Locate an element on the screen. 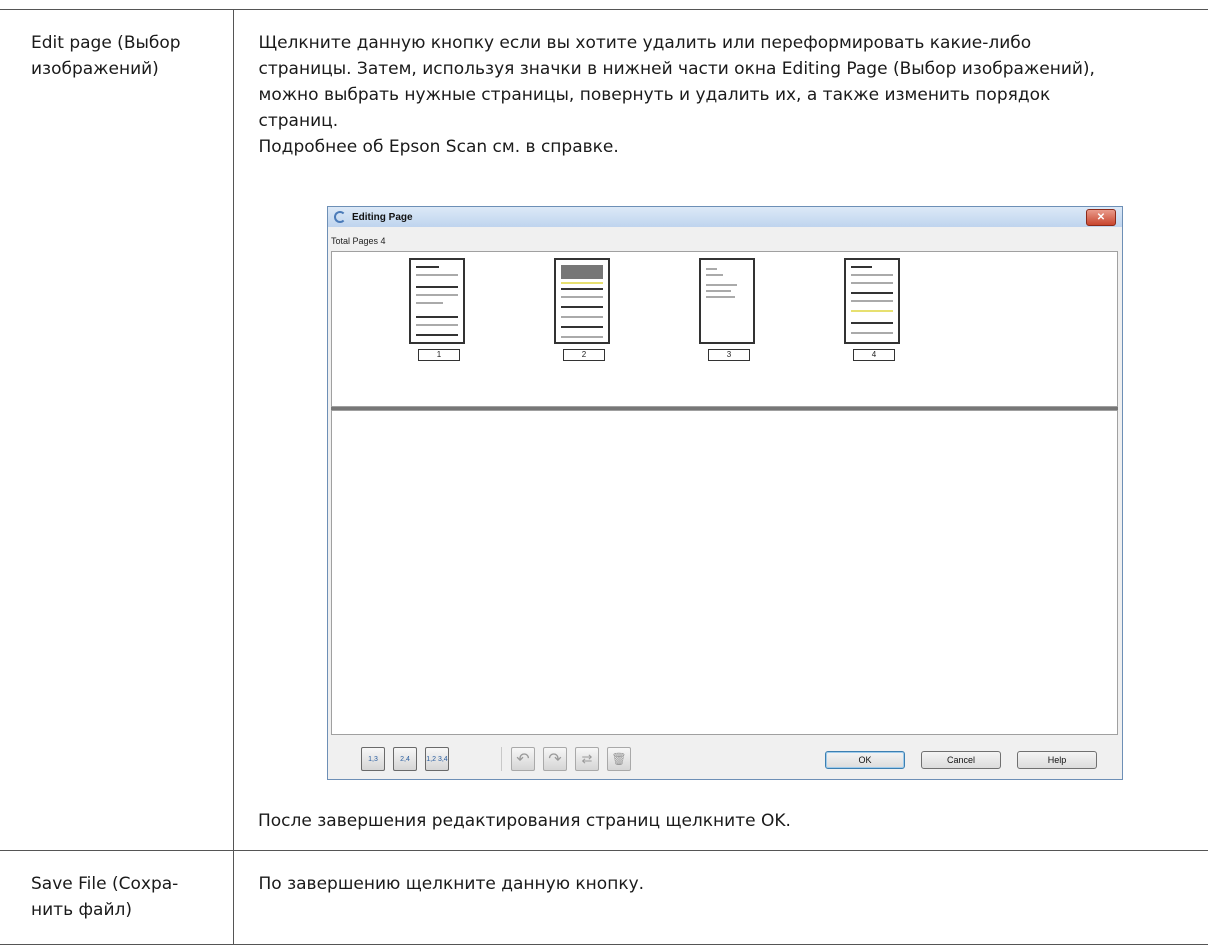 Image resolution: width=1208 pixels, height=945 pixels. close-button: ✕ is located at coordinates (1101, 217).